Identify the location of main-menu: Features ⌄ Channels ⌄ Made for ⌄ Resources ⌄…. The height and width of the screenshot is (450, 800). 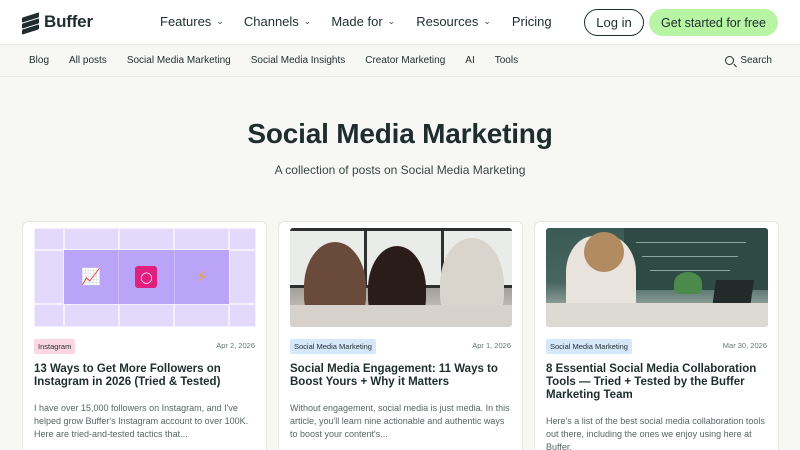
(356, 21).